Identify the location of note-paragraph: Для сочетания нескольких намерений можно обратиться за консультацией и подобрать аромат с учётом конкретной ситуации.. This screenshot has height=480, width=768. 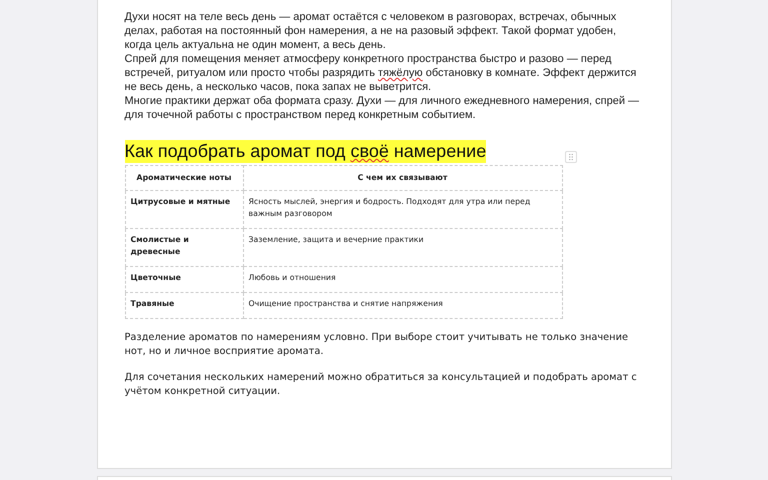
(381, 385).